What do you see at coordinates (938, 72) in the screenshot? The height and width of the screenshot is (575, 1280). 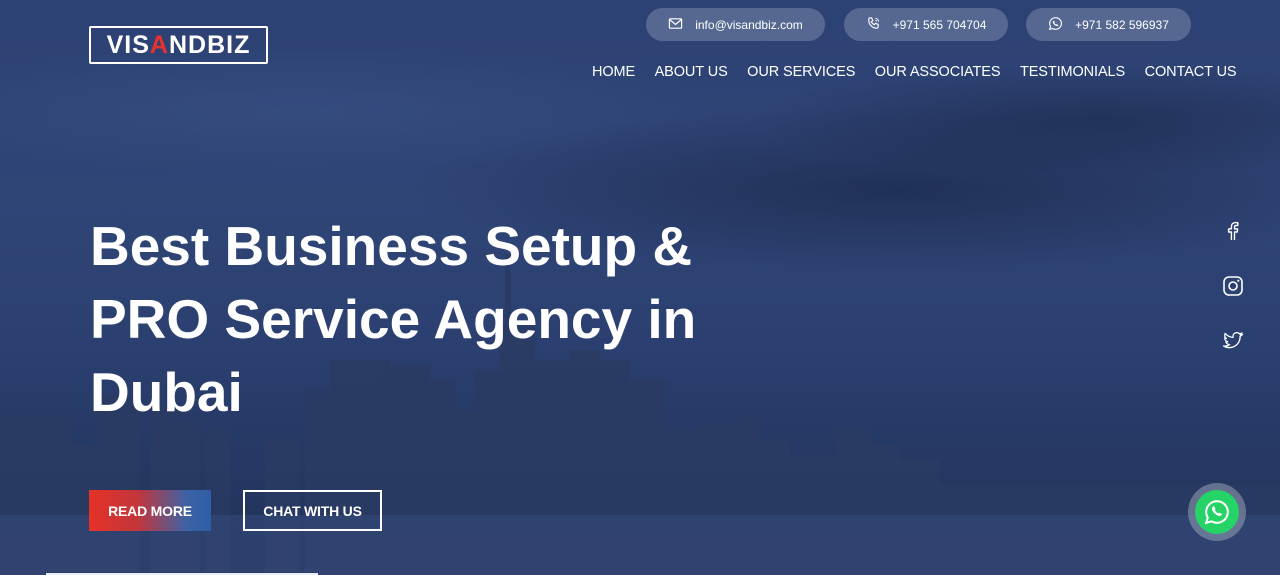 I see `nav-item-our-associates: OUR ASSOCIATES` at bounding box center [938, 72].